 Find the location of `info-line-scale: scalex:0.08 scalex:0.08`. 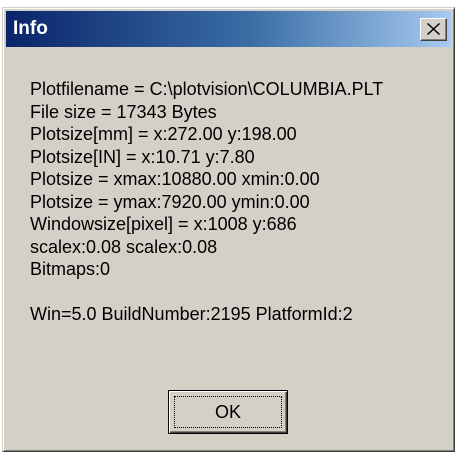

info-line-scale: scalex:0.08 scalex:0.08 is located at coordinates (124, 246).